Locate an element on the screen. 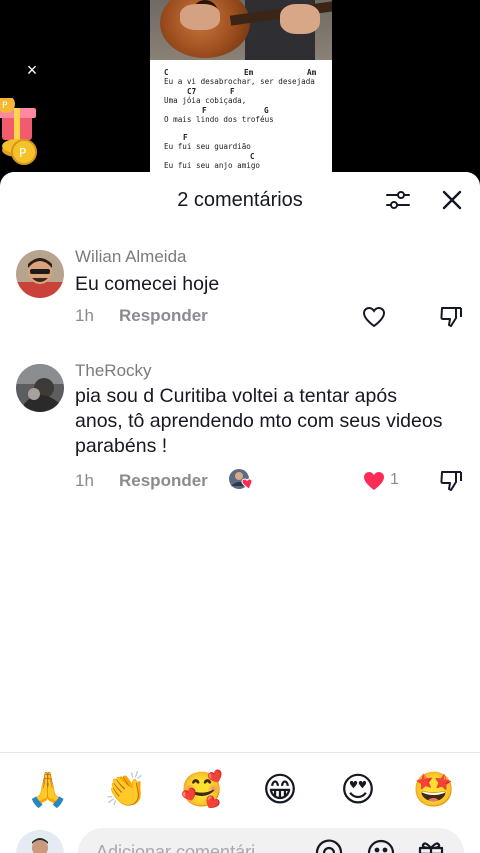 The image size is (480, 853). divider is located at coordinates (240, 752).